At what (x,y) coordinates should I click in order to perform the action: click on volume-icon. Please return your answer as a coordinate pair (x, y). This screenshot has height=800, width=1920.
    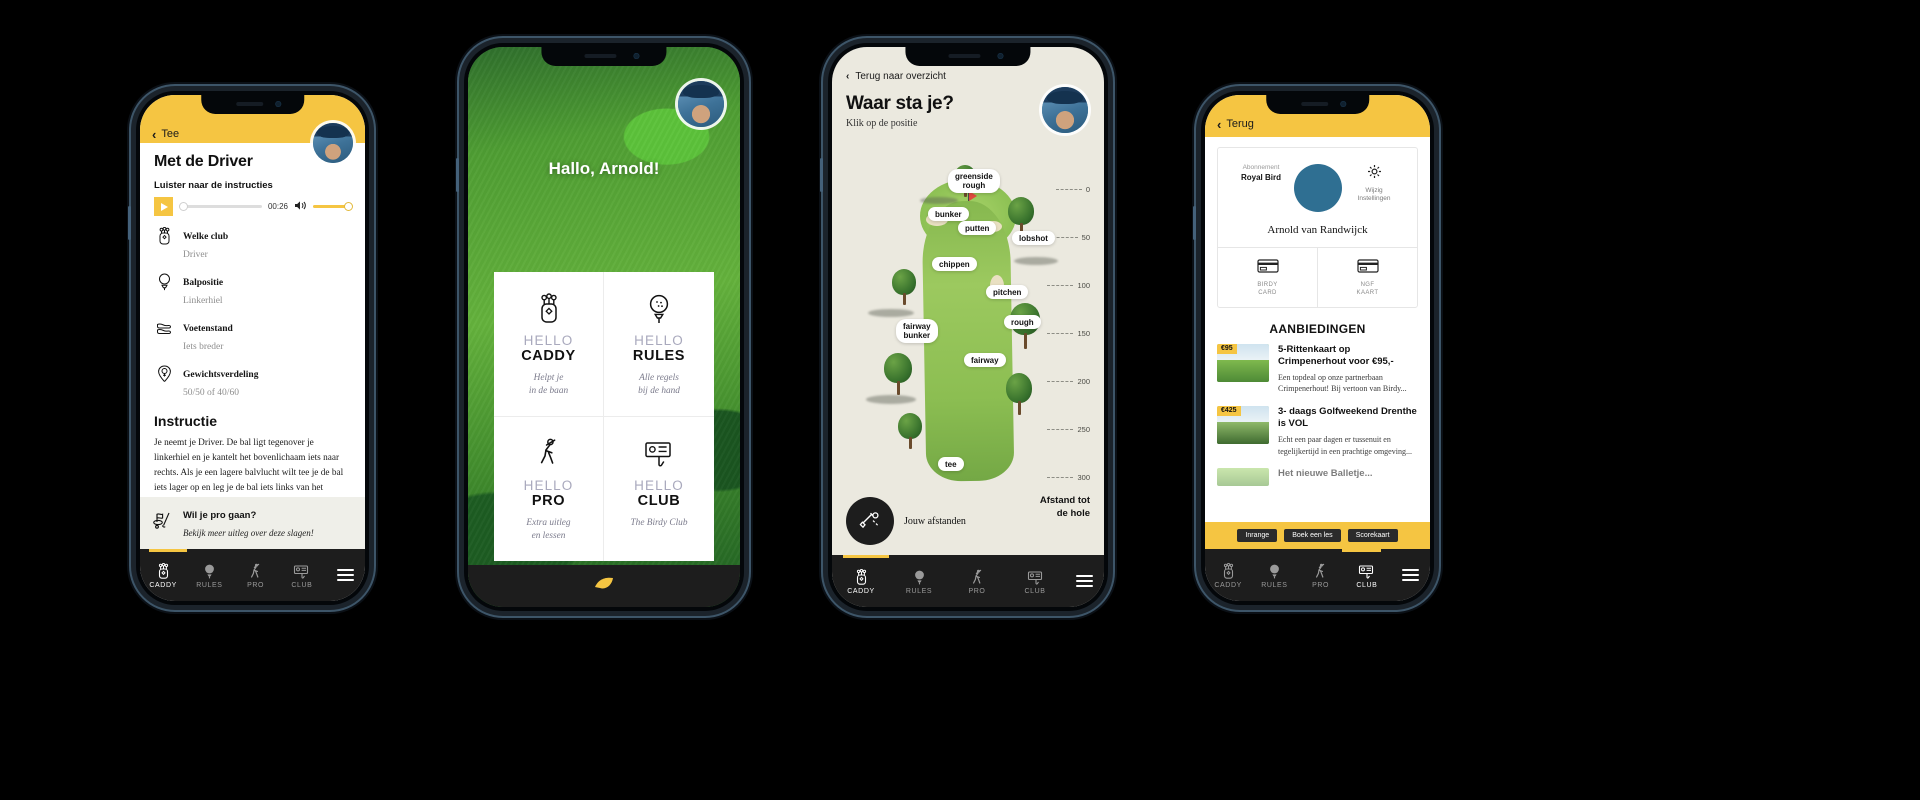
    Looking at the image, I should click on (300, 207).